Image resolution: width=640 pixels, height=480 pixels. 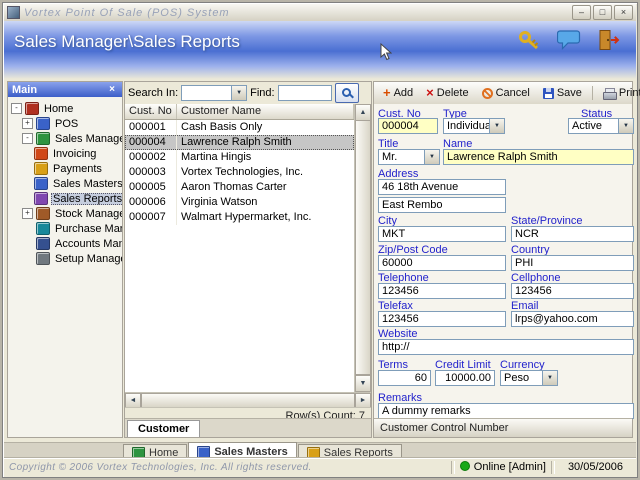 What do you see at coordinates (529, 378) in the screenshot?
I see `currency-select: Peso ▼` at bounding box center [529, 378].